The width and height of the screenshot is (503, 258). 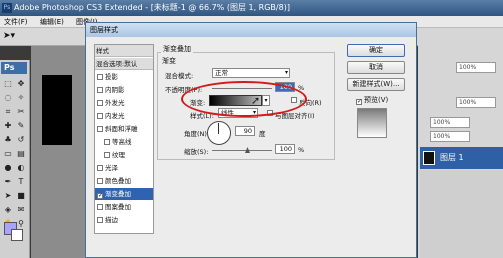 What do you see at coordinates (8, 168) in the screenshot?
I see `blur-icon: ●` at bounding box center [8, 168].